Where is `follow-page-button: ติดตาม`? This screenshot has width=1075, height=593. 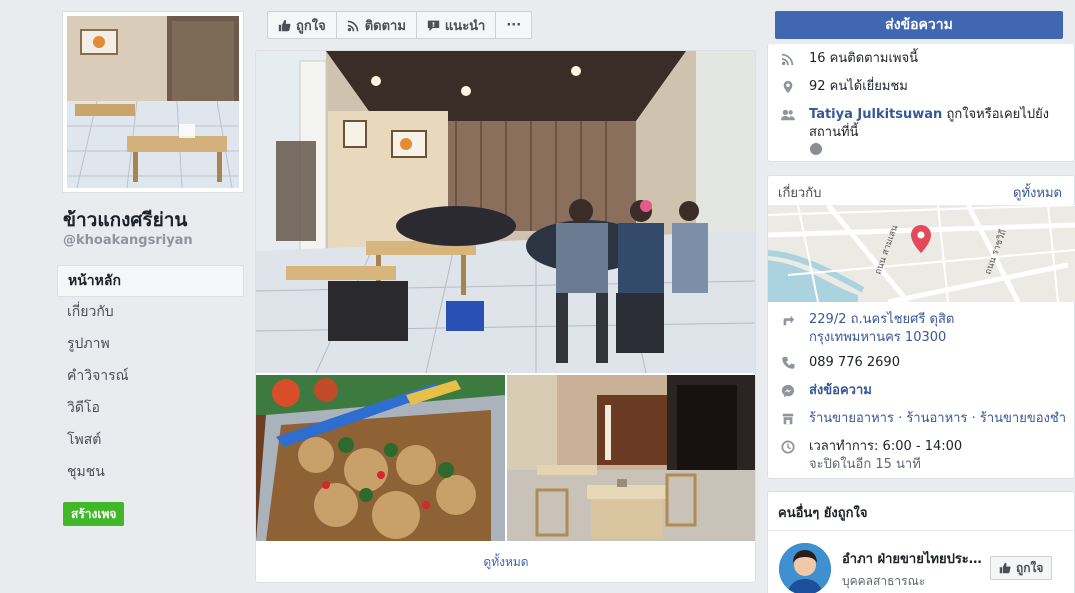 follow-page-button: ติดตาม is located at coordinates (377, 25).